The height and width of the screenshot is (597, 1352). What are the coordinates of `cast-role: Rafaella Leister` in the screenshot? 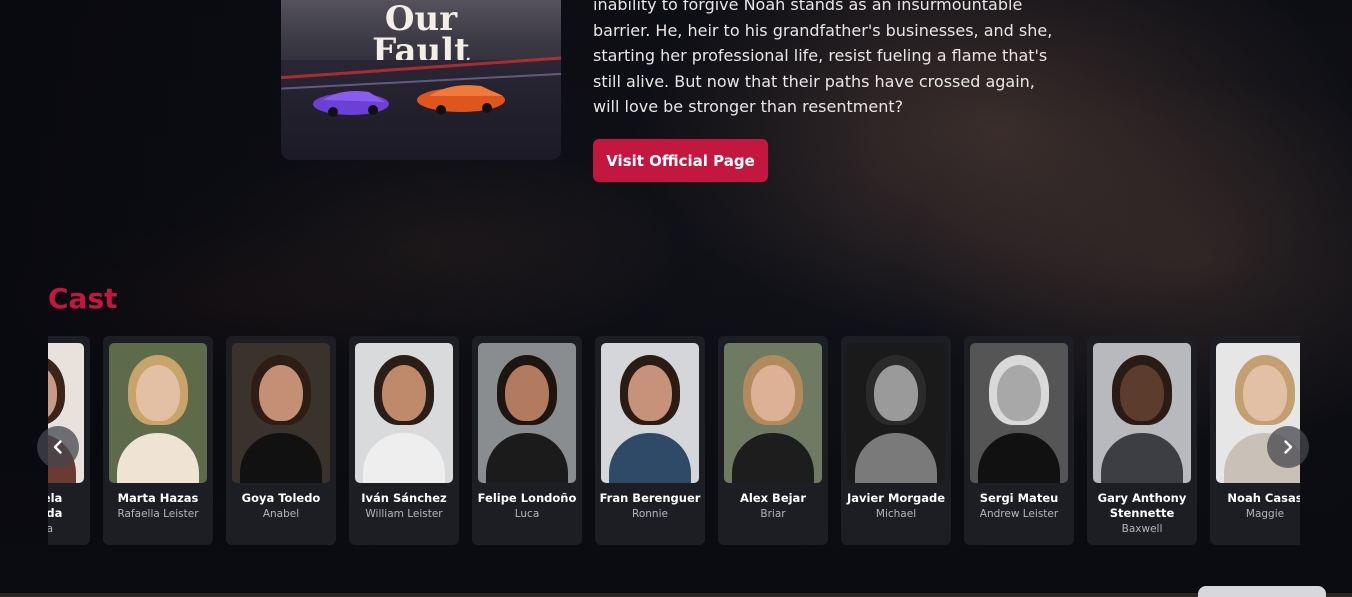 It's located at (158, 514).